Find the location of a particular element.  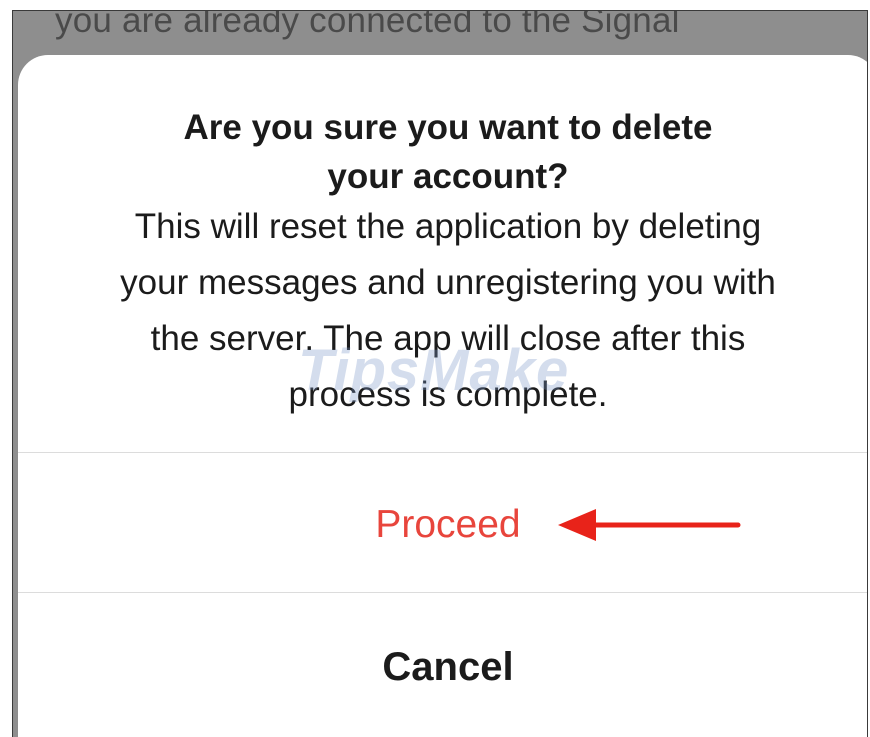

dialog-title-line: Are you sure you want to delete is located at coordinates (448, 127).